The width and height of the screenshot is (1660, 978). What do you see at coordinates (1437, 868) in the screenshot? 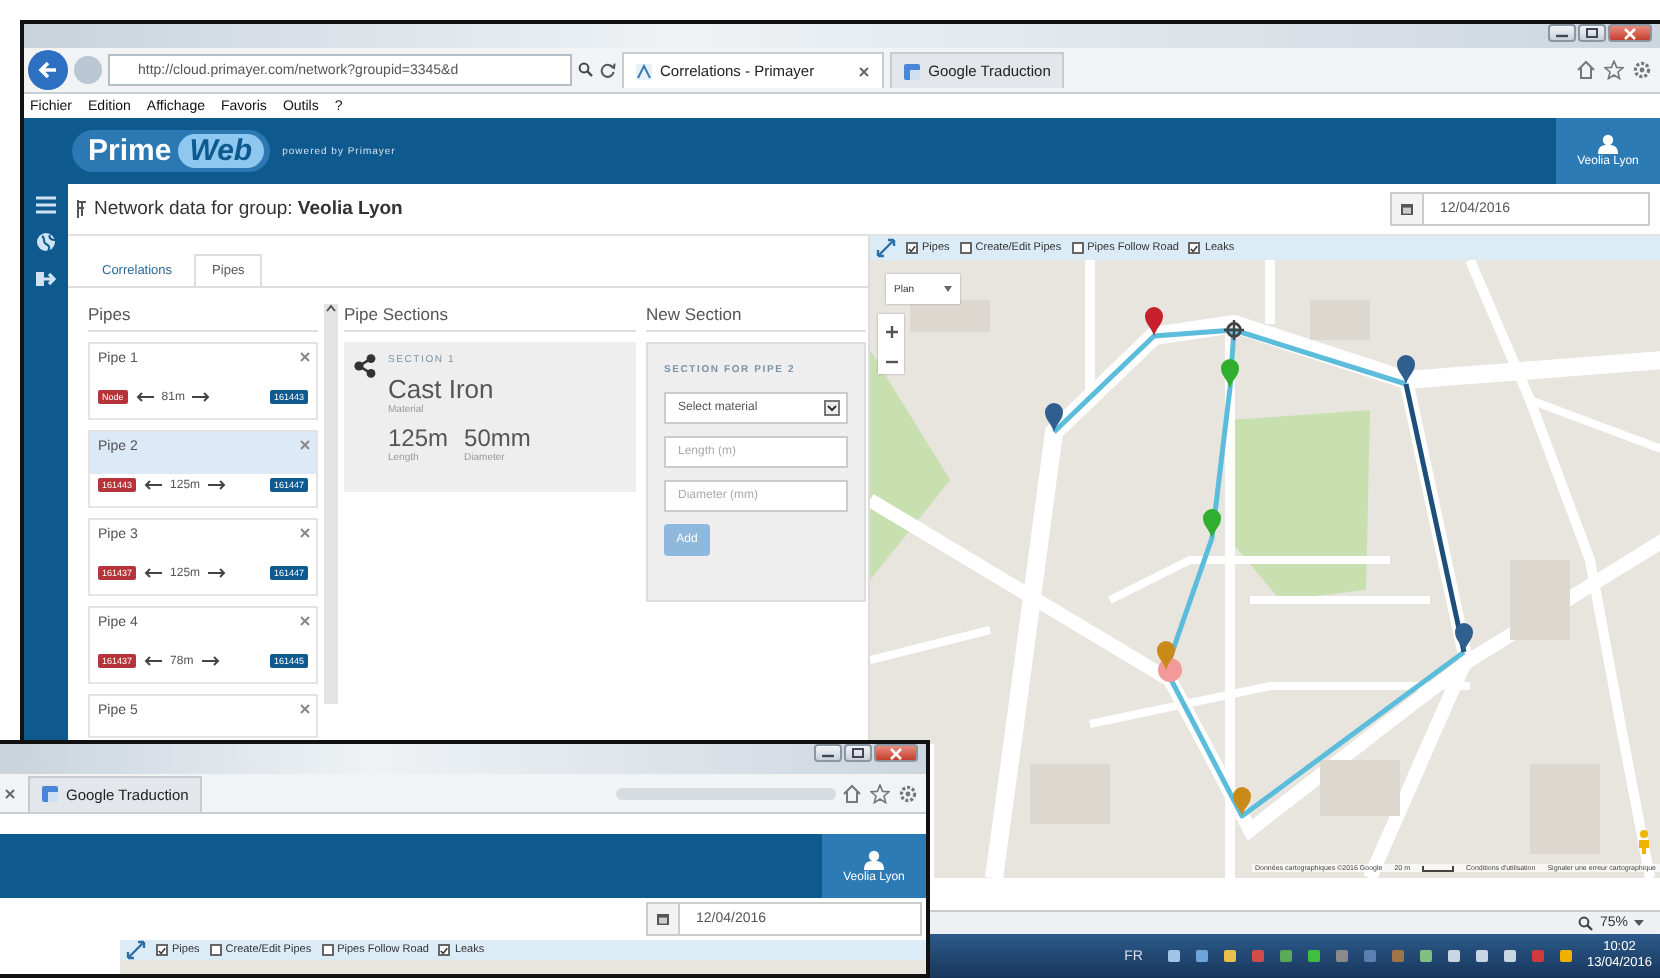
I see `scale-bar` at bounding box center [1437, 868].